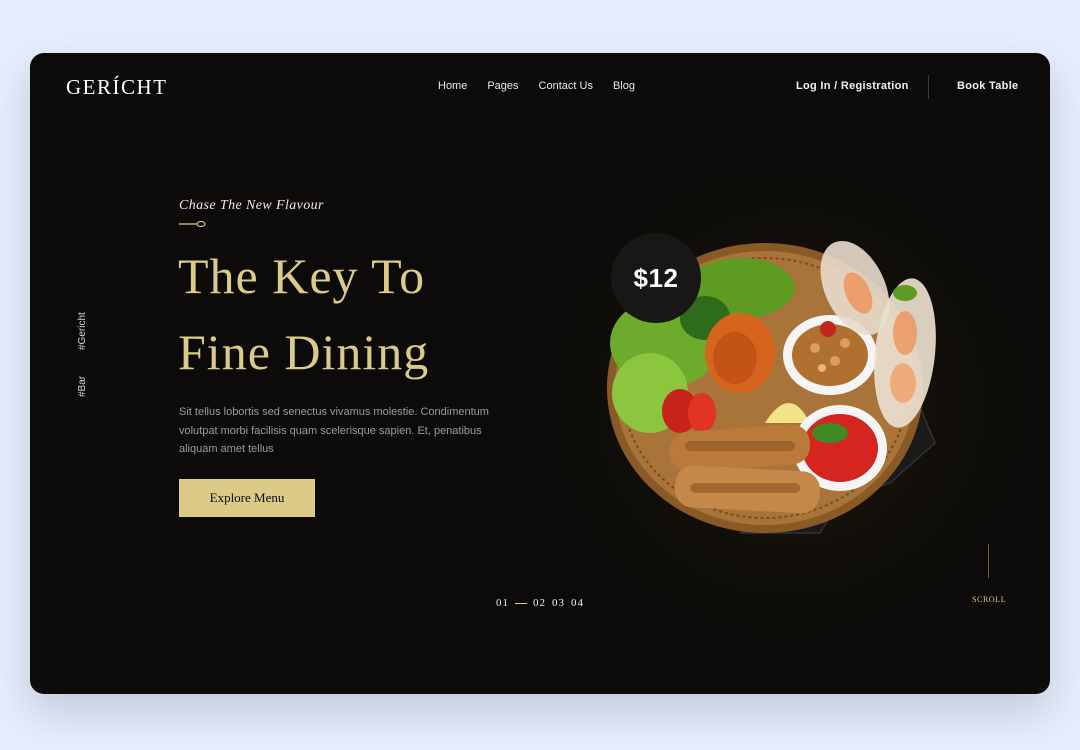  I want to click on pager-item-1: 01, so click(502, 603).